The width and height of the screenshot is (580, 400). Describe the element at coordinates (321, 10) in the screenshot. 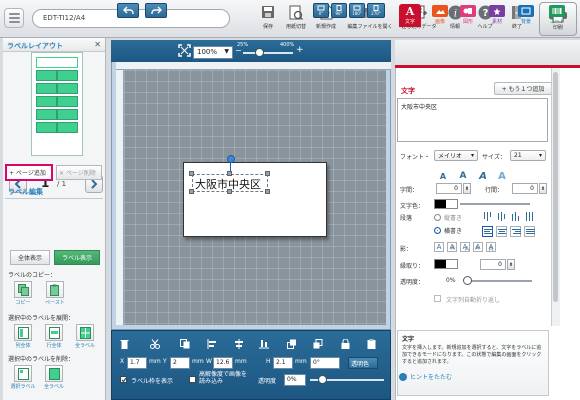

I see `rotate-0-button: 0°` at that location.